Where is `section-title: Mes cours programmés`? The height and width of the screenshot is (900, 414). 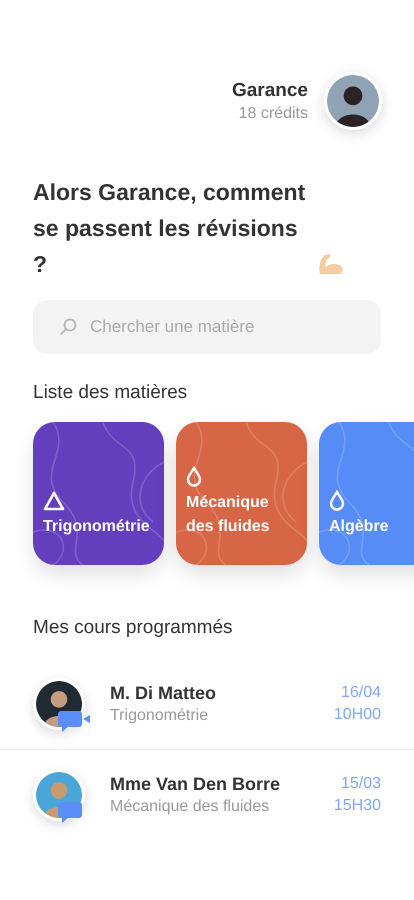 section-title: Mes cours programmés is located at coordinates (133, 628).